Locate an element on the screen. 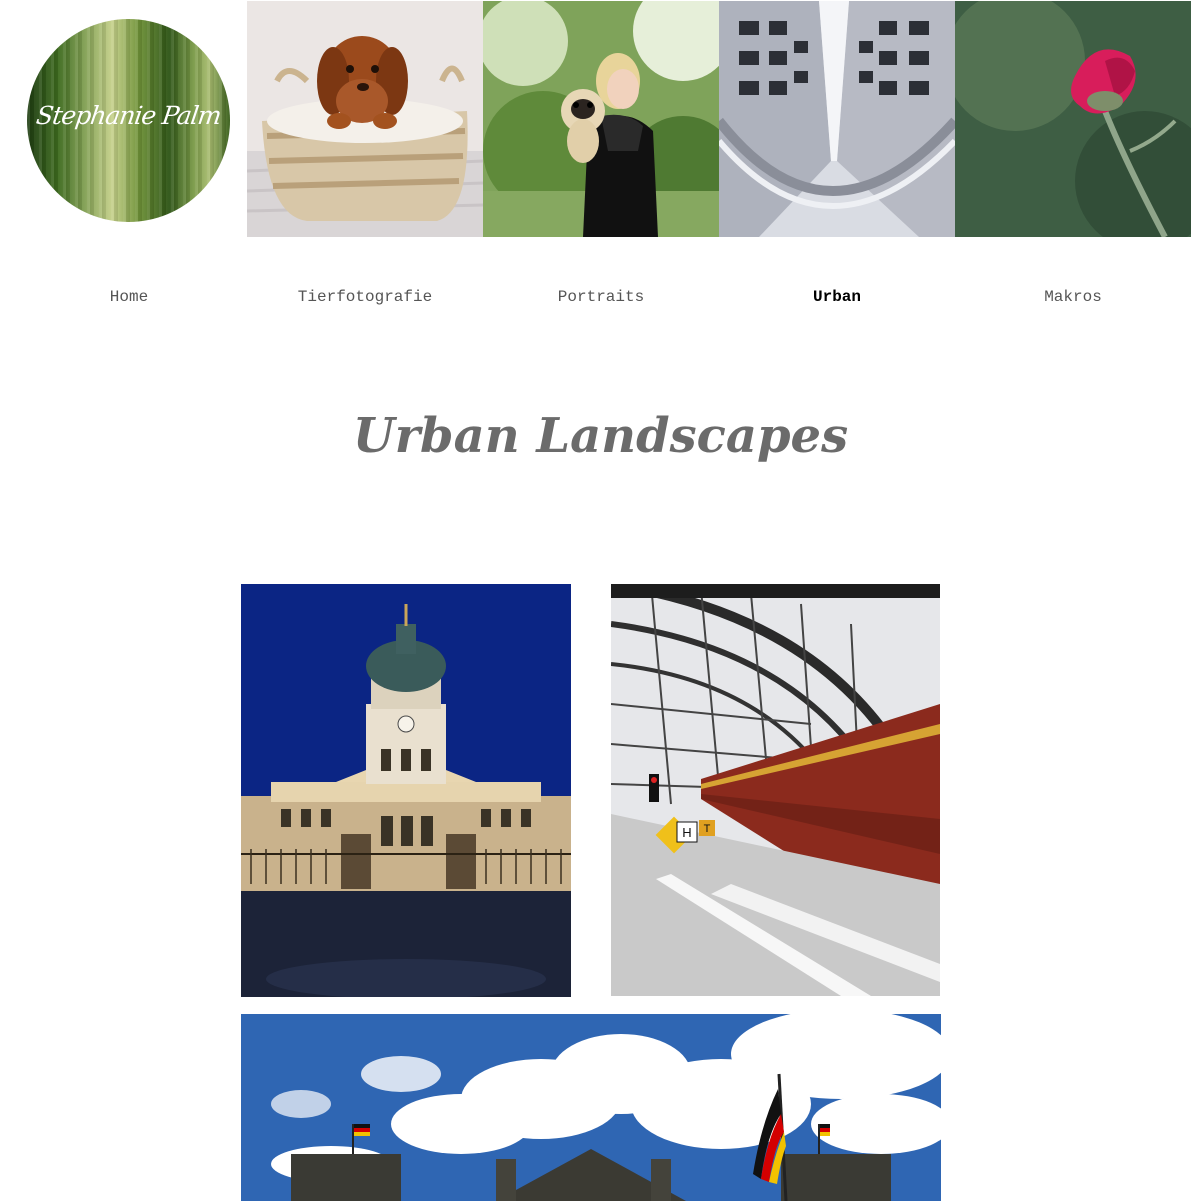  header-photo-puppy is located at coordinates (365, 119).